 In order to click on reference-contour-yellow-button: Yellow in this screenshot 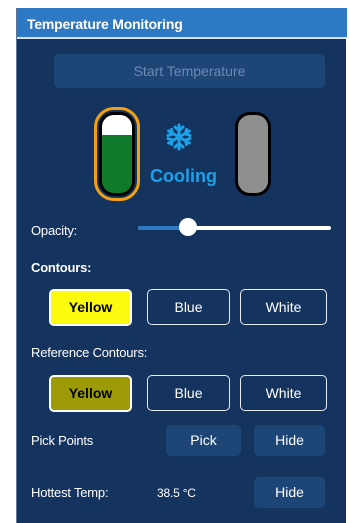, I will do `click(90, 393)`.